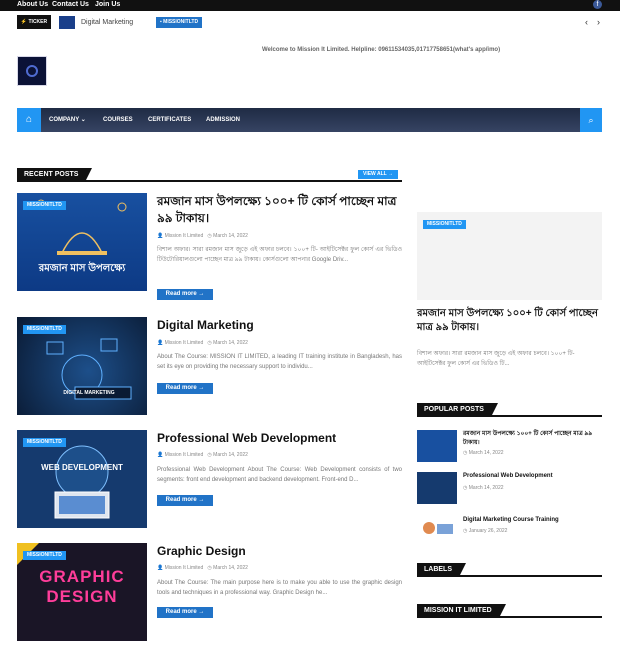  What do you see at coordinates (82, 366) in the screenshot?
I see `post-thumbnail: MISSIONITLTD DIGITAL MARKETING` at bounding box center [82, 366].